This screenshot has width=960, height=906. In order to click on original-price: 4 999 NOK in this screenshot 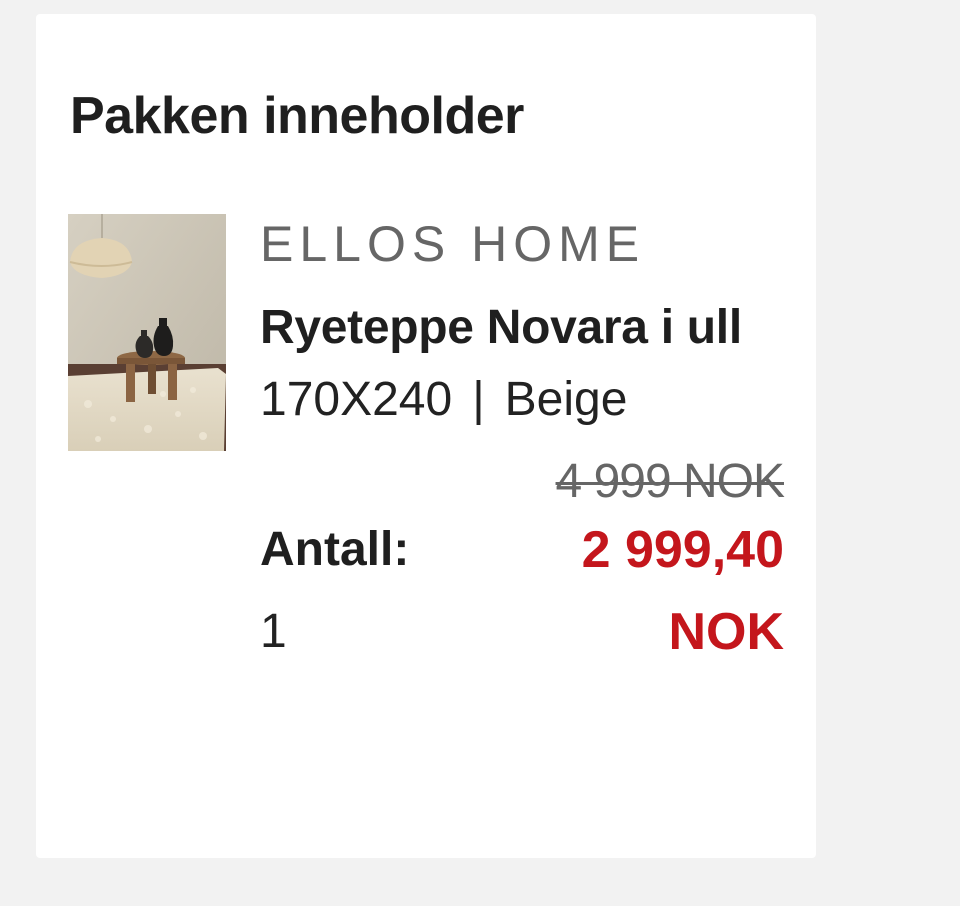, I will do `click(670, 481)`.